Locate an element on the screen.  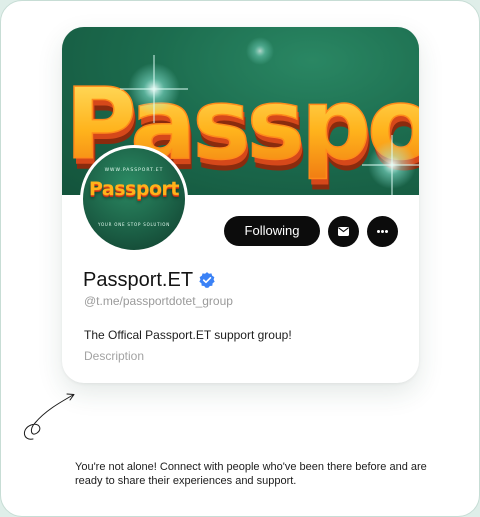
profile-handle: @t.me/passportdotet_group is located at coordinates (158, 301).